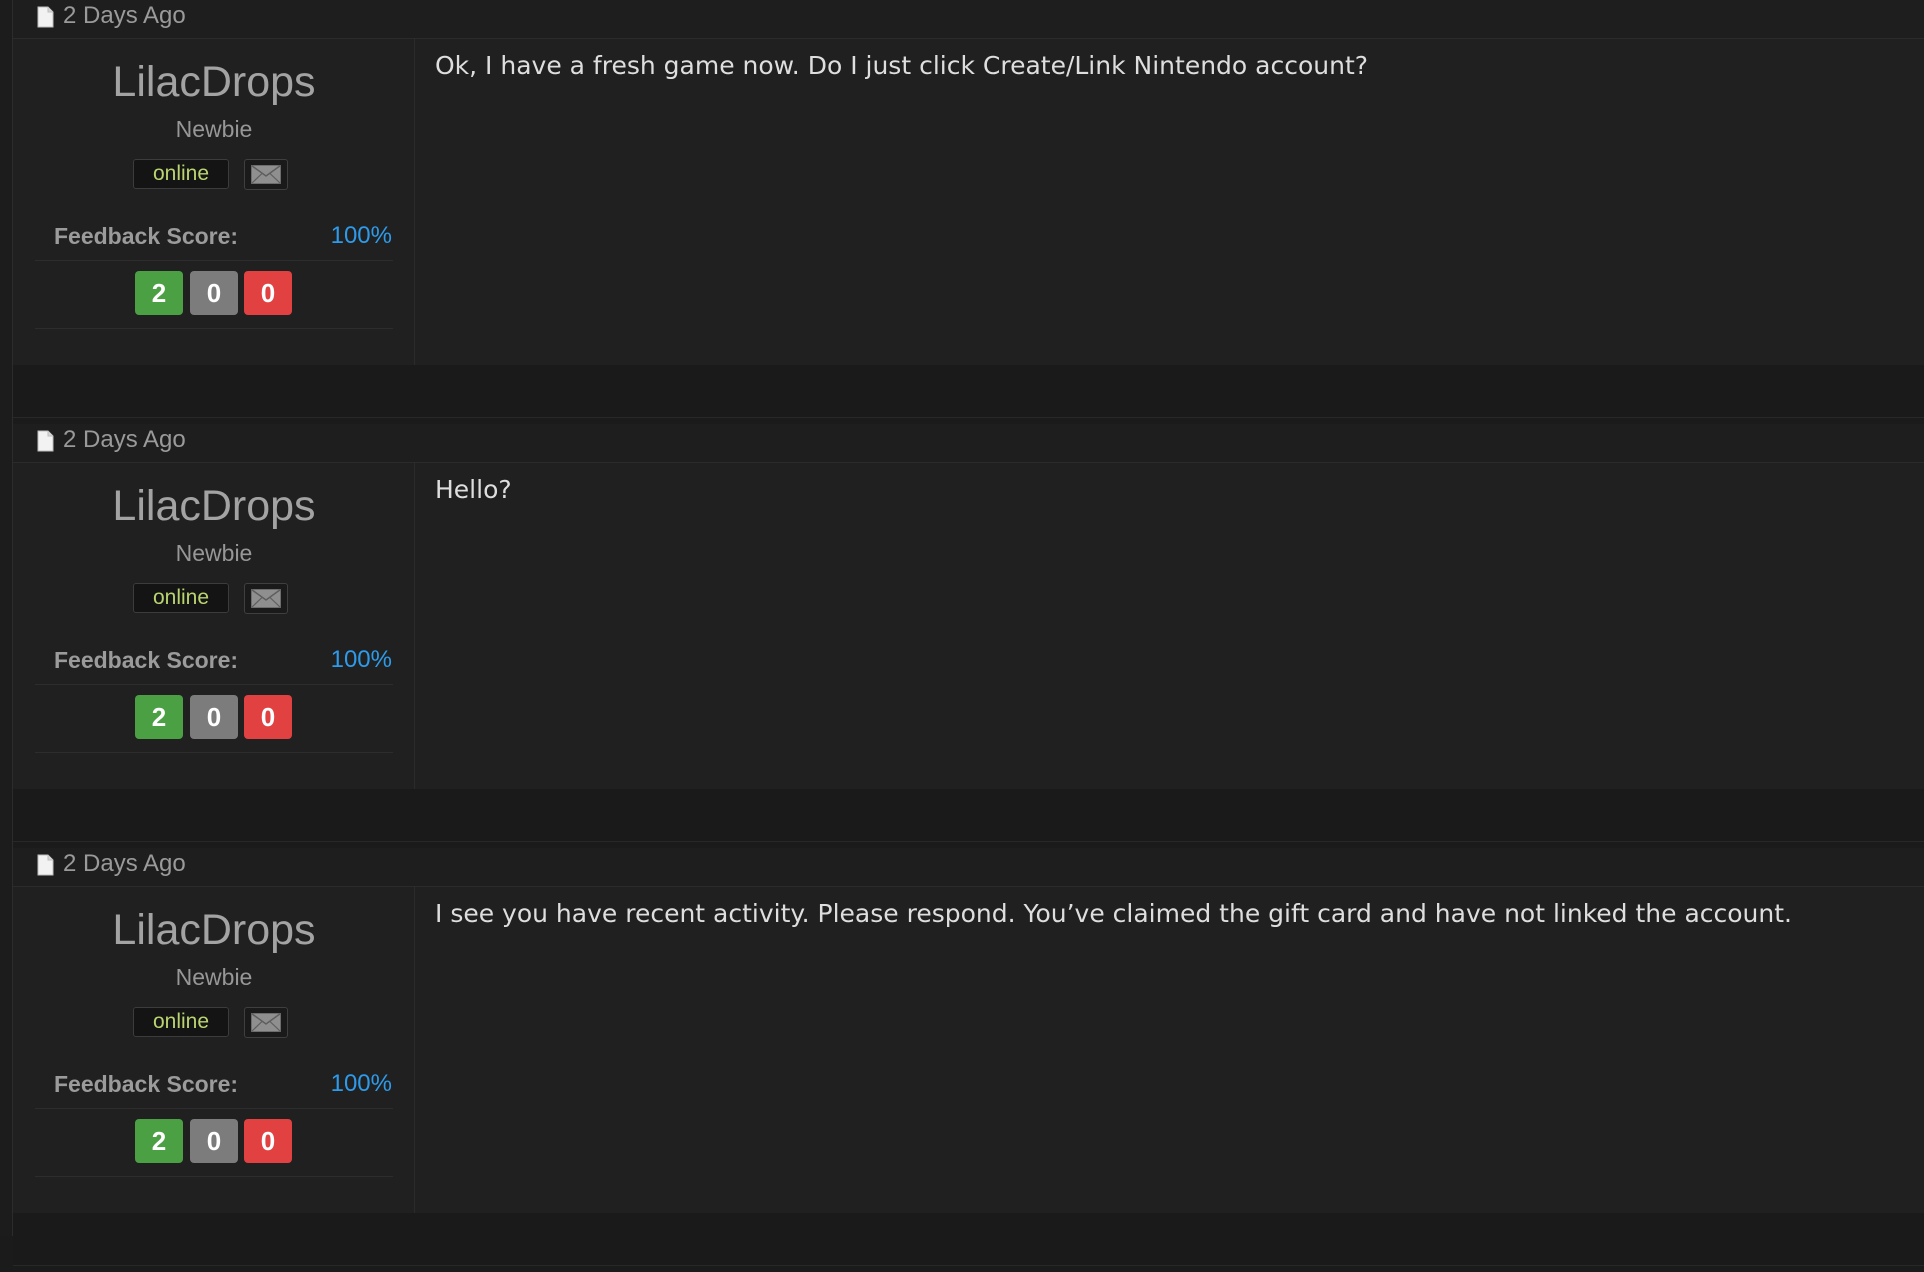 This screenshot has width=1924, height=1272. I want to click on post-message: Hello?, so click(473, 489).